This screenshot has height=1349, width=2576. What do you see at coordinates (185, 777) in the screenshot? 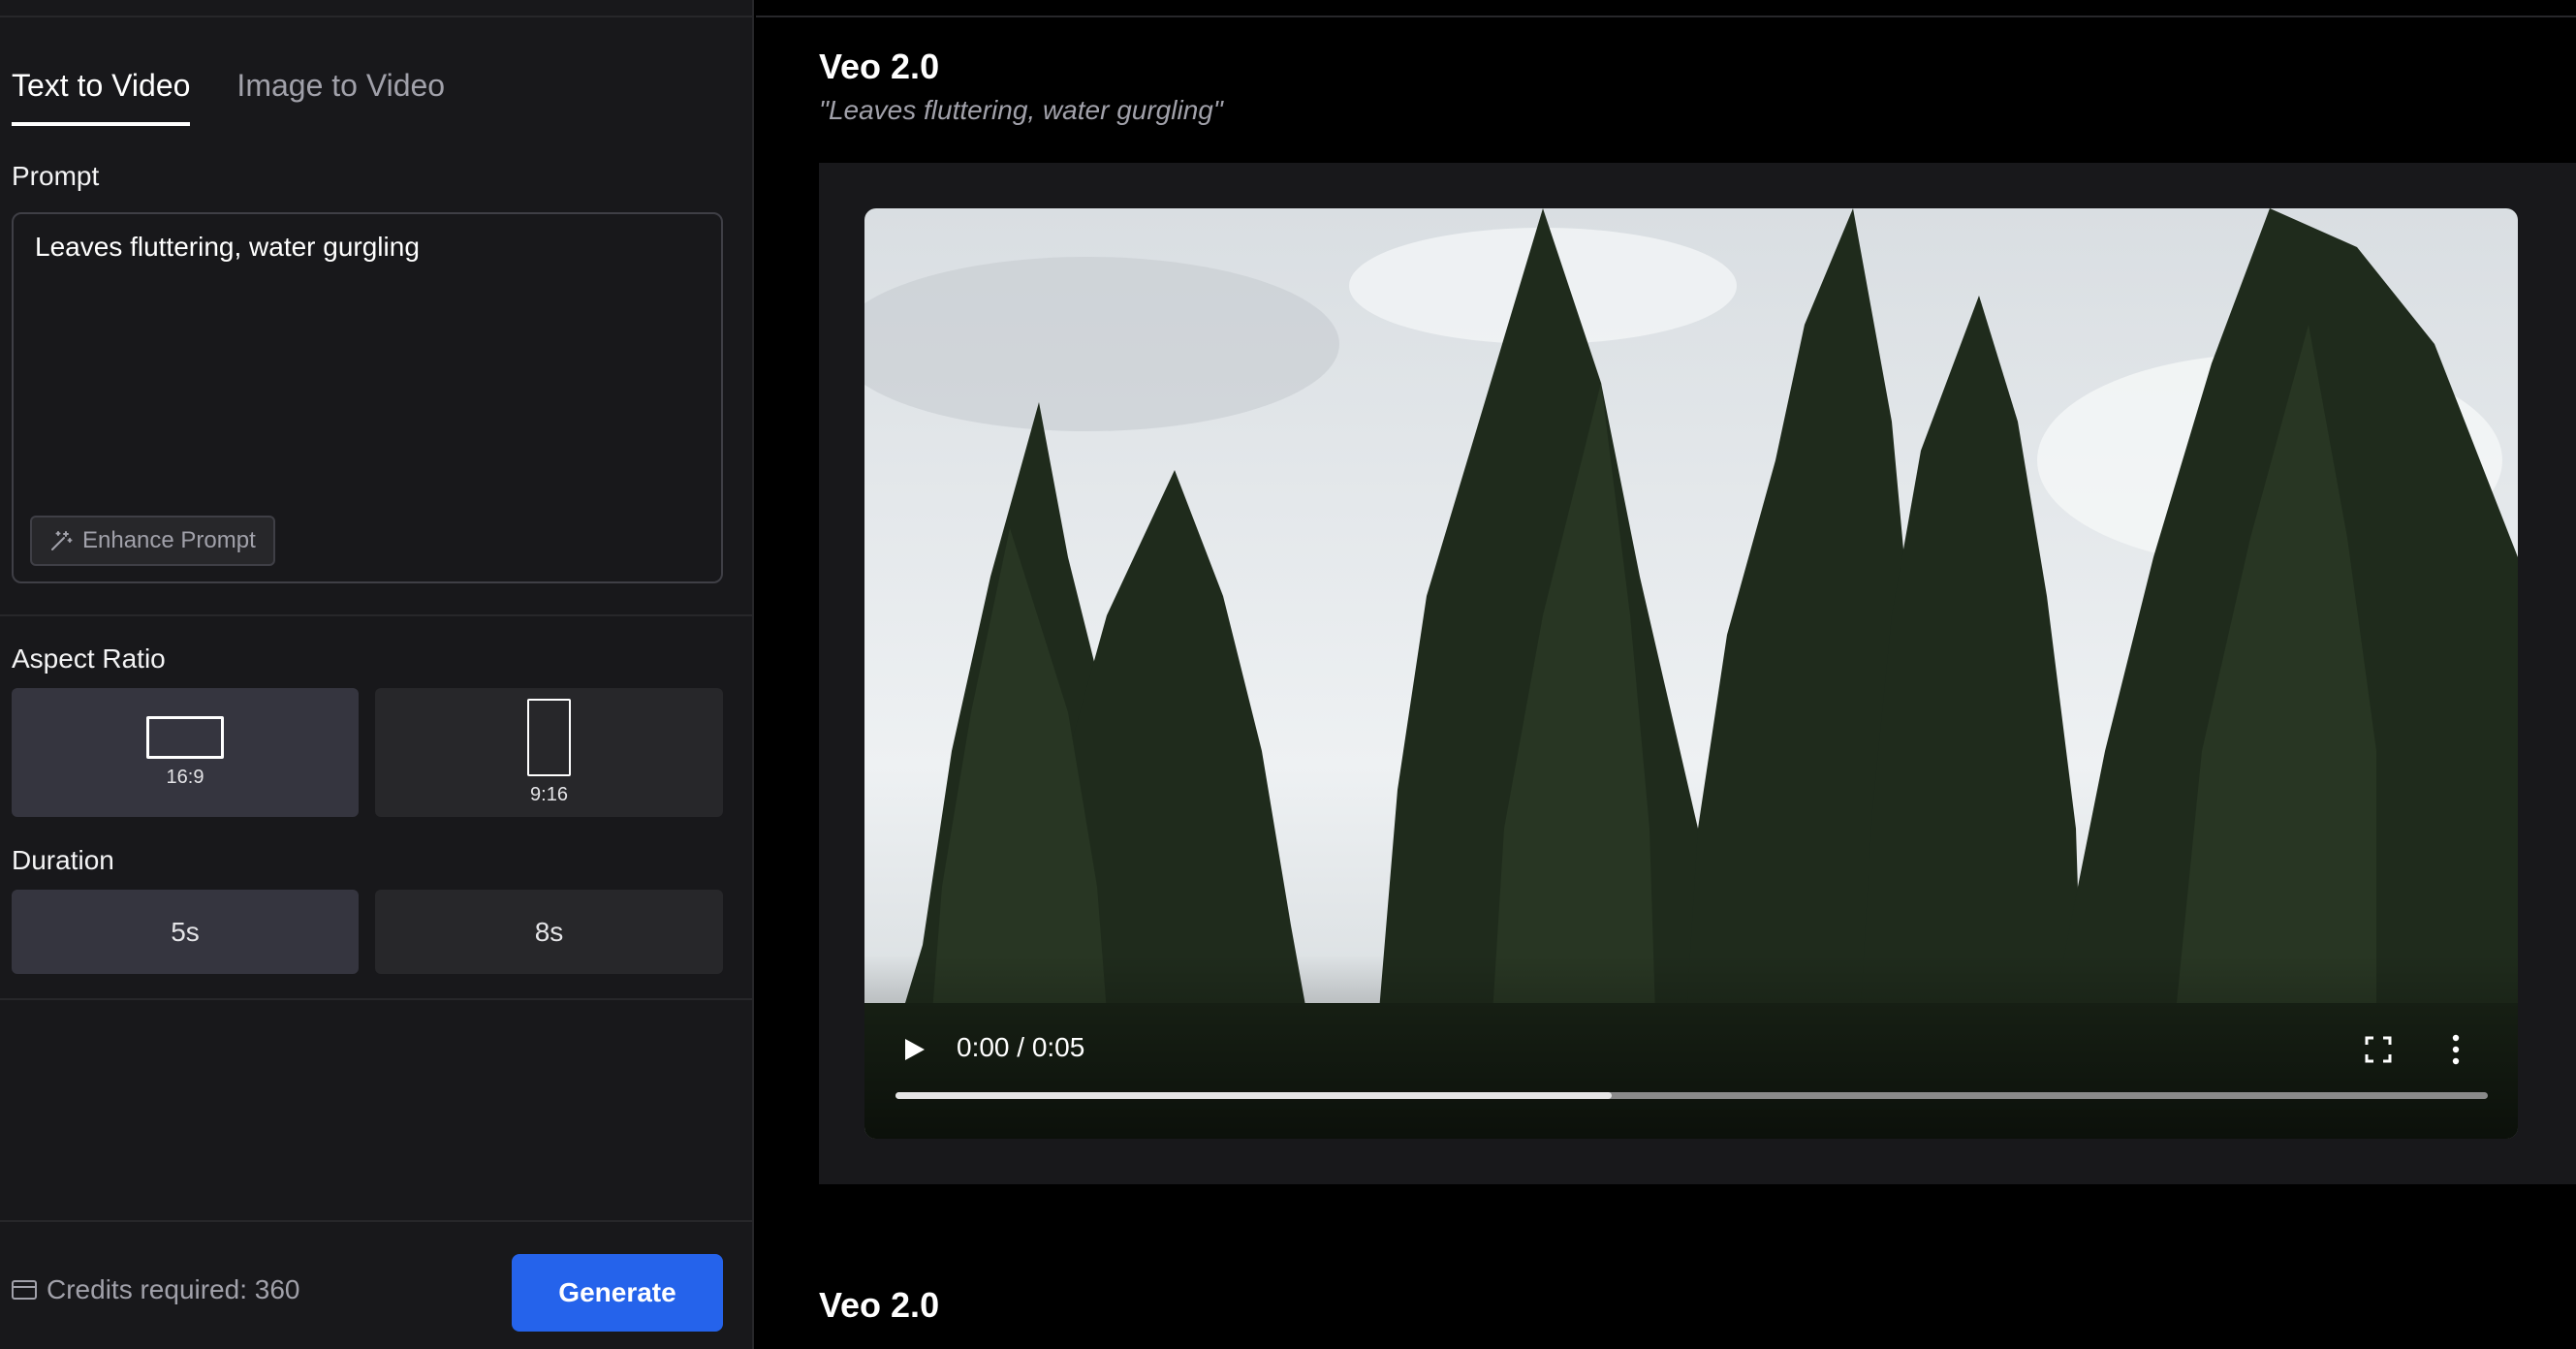
I see `aspect-16-9-label: 16:9` at bounding box center [185, 777].